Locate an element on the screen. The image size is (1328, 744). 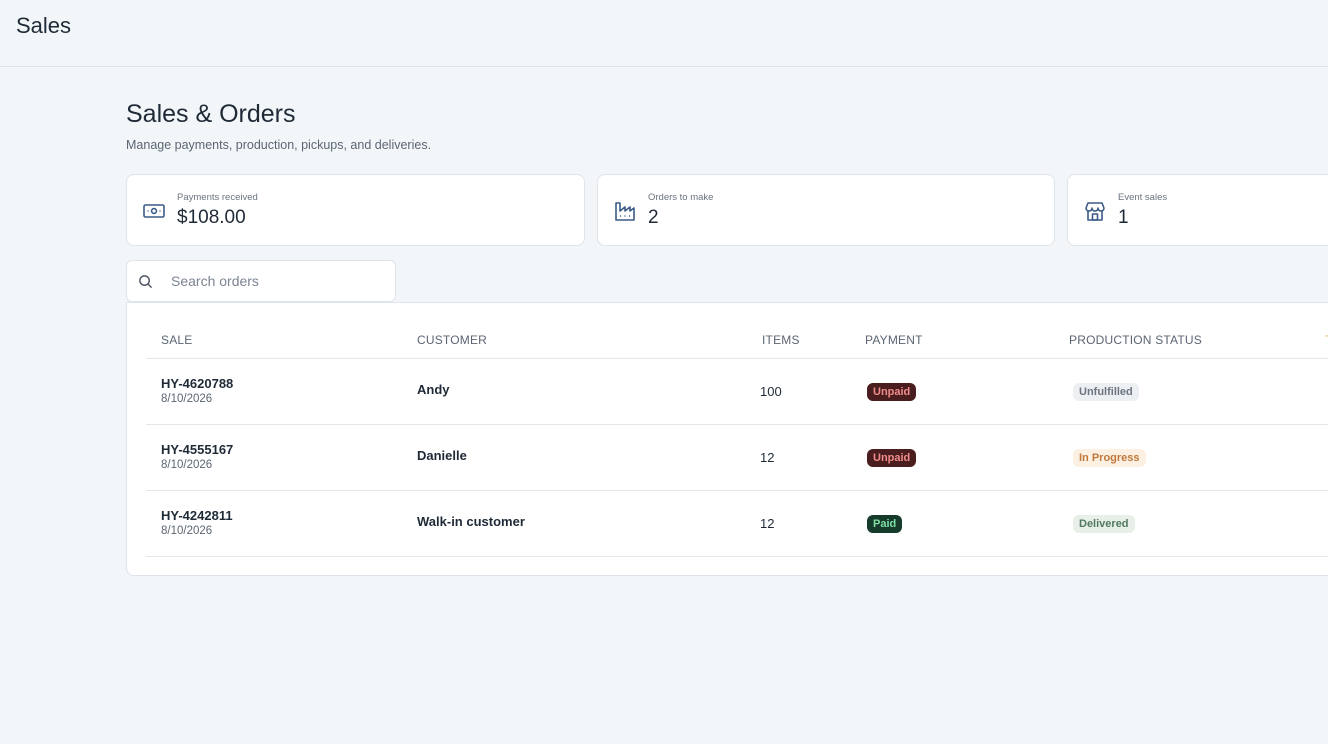
cash-icon is located at coordinates (154, 211).